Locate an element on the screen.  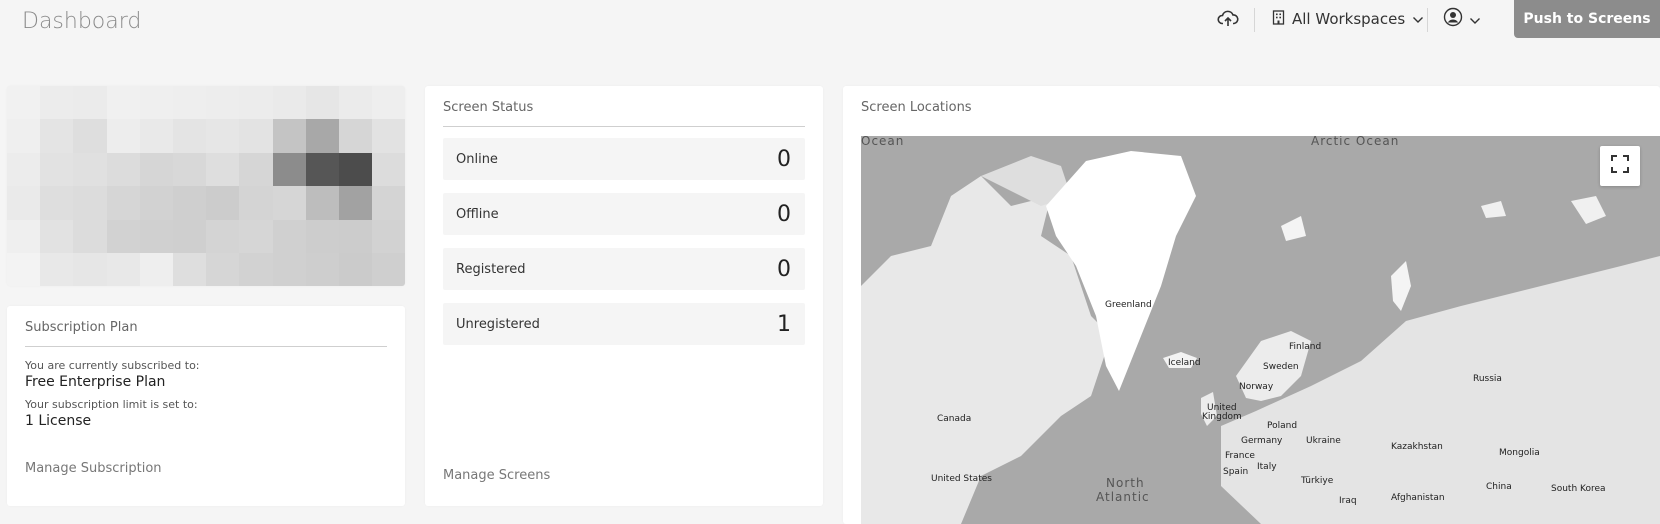
subscribed-label: You are currently subscribed to: is located at coordinates (112, 365).